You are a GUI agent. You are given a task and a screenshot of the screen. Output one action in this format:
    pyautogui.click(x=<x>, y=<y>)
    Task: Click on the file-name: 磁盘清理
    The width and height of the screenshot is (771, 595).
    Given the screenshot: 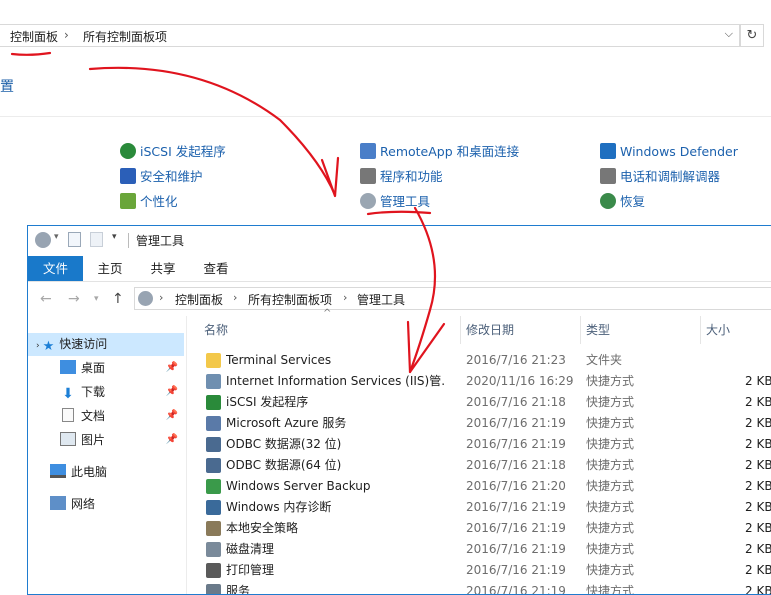 What is the action you would take?
    pyautogui.click(x=250, y=549)
    